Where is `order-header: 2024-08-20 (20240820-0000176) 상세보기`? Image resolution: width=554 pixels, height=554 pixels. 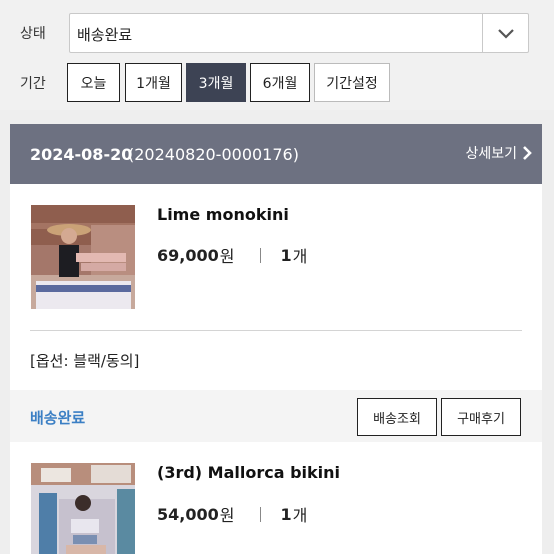 order-header: 2024-08-20 (20240820-0000176) 상세보기 is located at coordinates (276, 154).